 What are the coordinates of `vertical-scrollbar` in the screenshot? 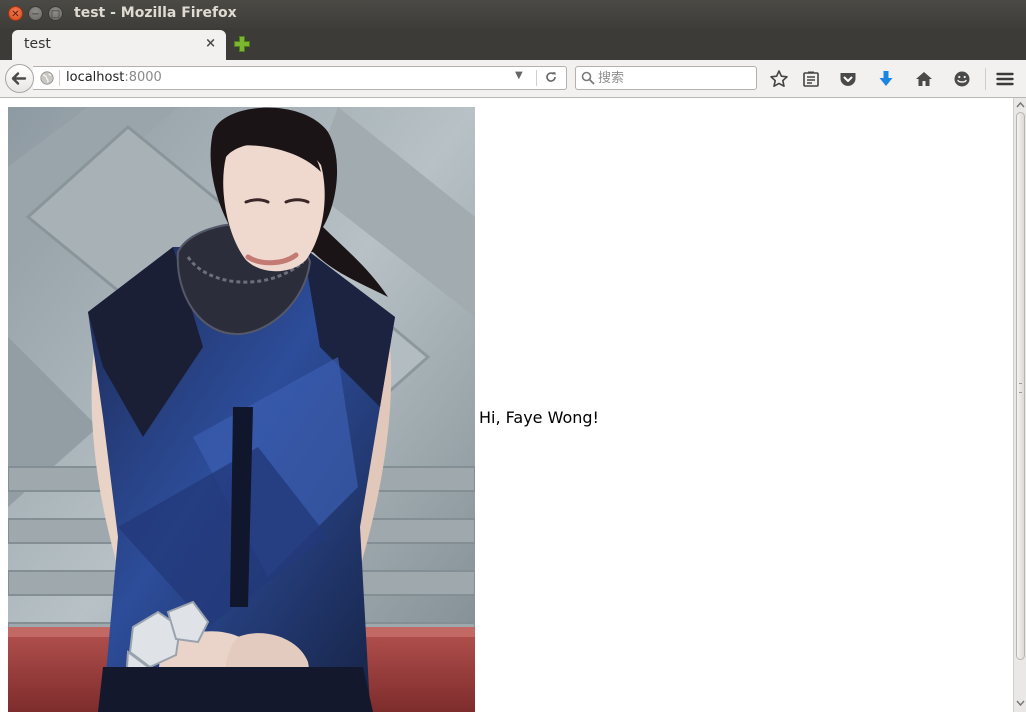 It's located at (1019, 405).